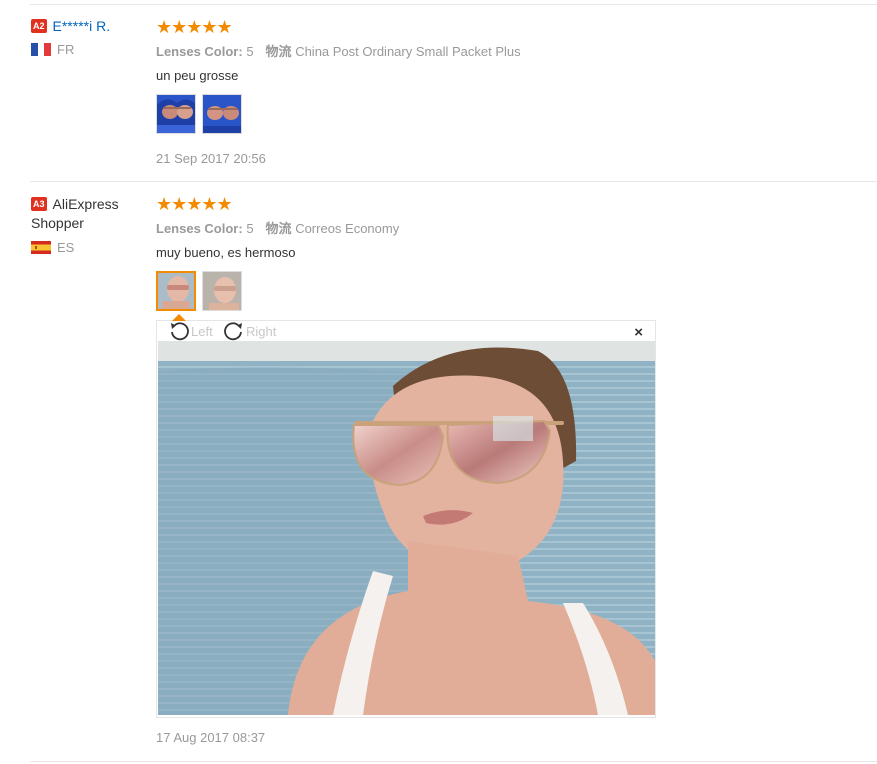 Image resolution: width=877 pixels, height=764 pixels. I want to click on review-photo-thumbnail-selected, so click(176, 291).